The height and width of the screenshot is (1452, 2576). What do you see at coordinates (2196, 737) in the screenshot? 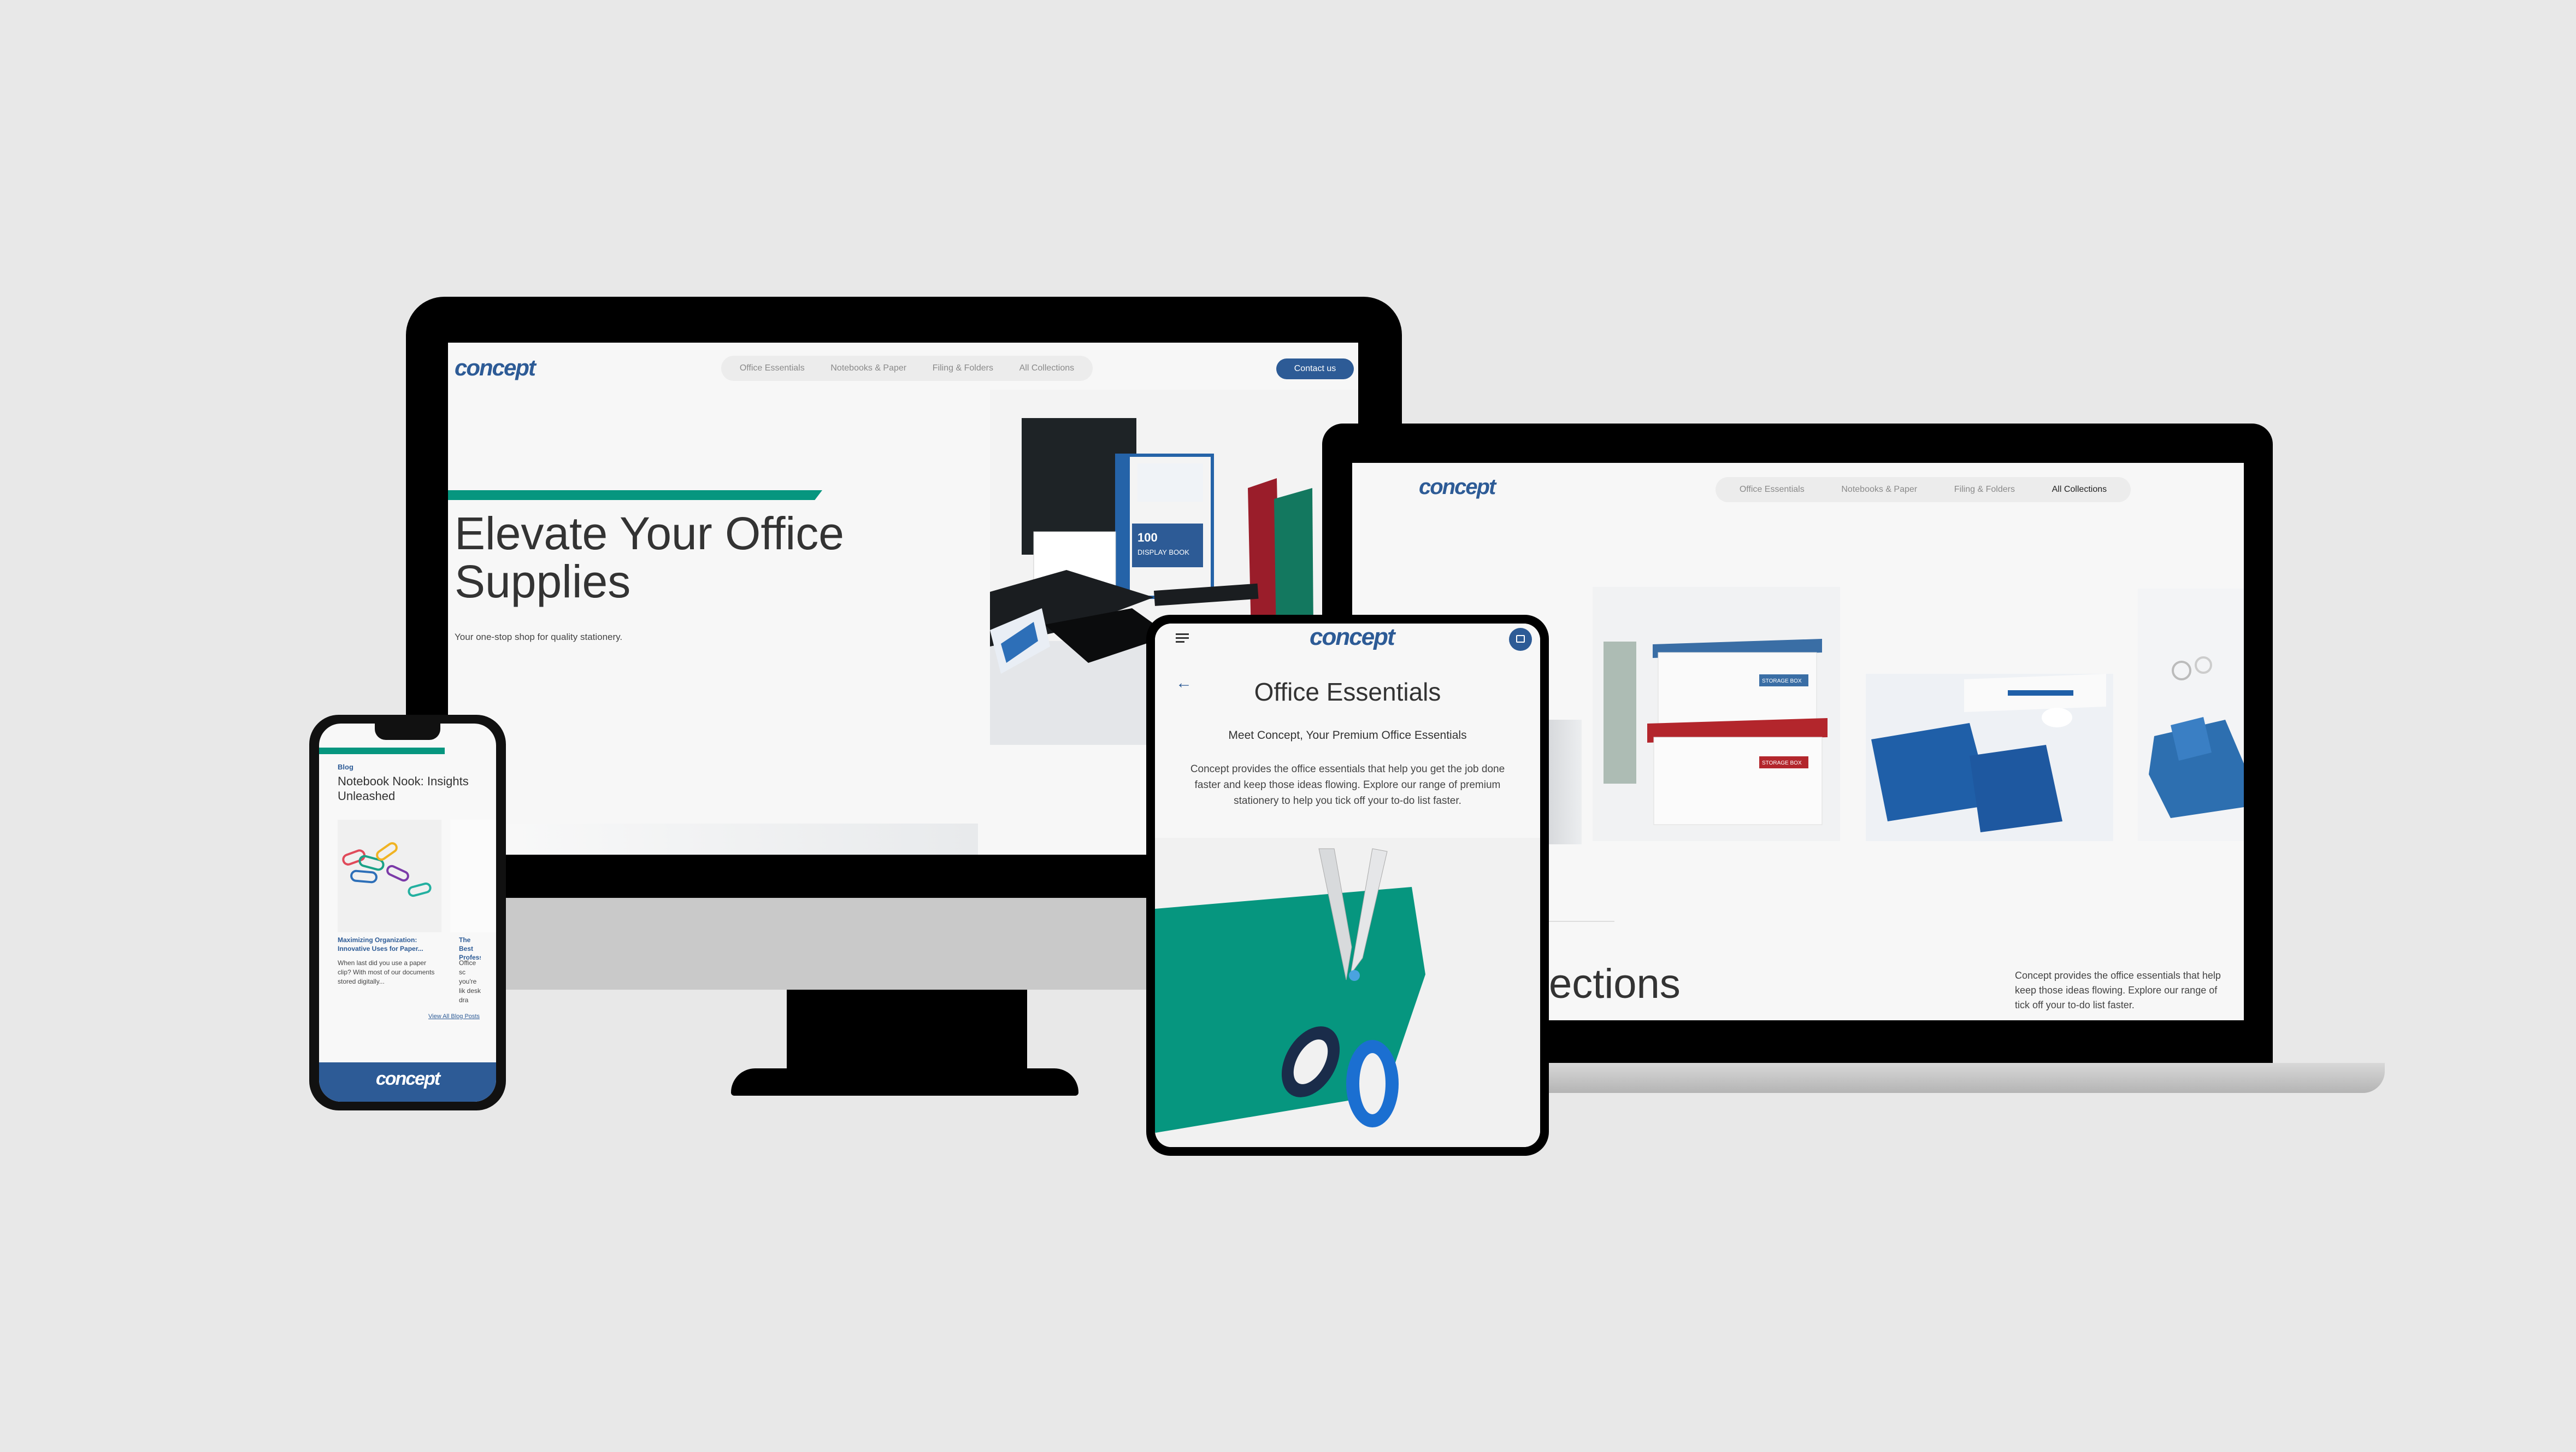
I see `hole-punch-illustration` at bounding box center [2196, 737].